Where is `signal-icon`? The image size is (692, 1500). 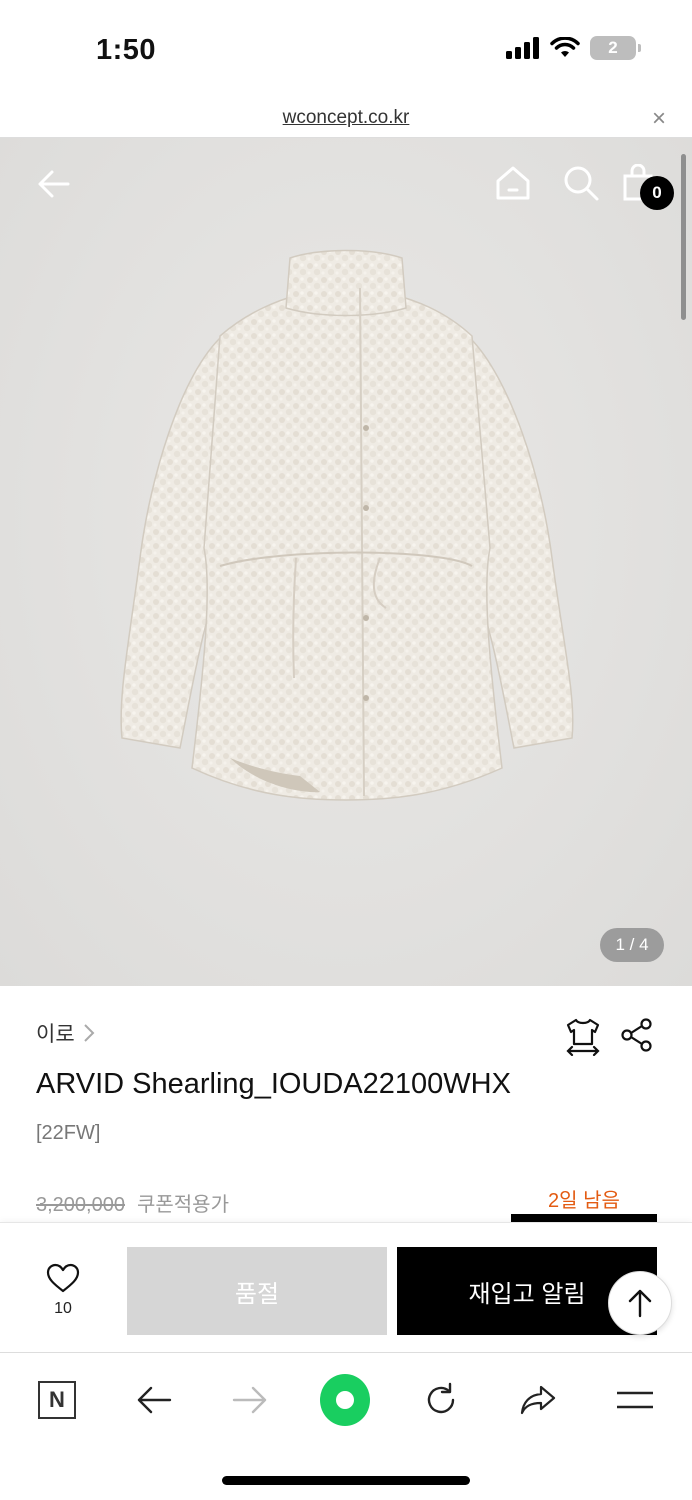
signal-icon is located at coordinates (522, 48).